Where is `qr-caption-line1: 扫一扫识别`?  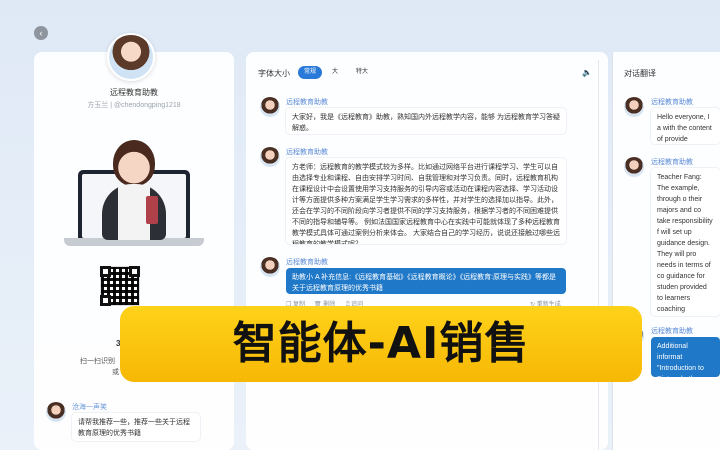
qr-caption-line1: 扫一扫识别 is located at coordinates (97, 361).